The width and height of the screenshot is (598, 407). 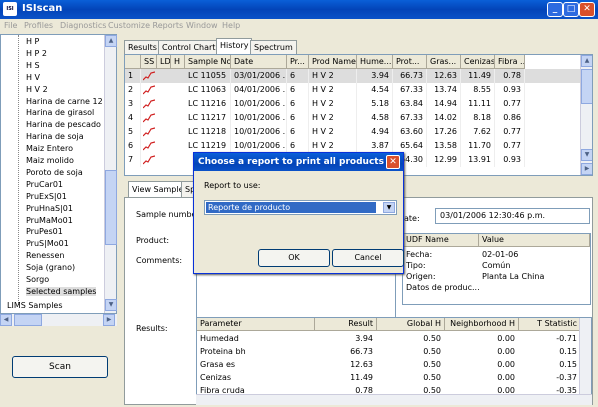 I want to click on grid-column-header: Cenizas, so click(x=478, y=62).